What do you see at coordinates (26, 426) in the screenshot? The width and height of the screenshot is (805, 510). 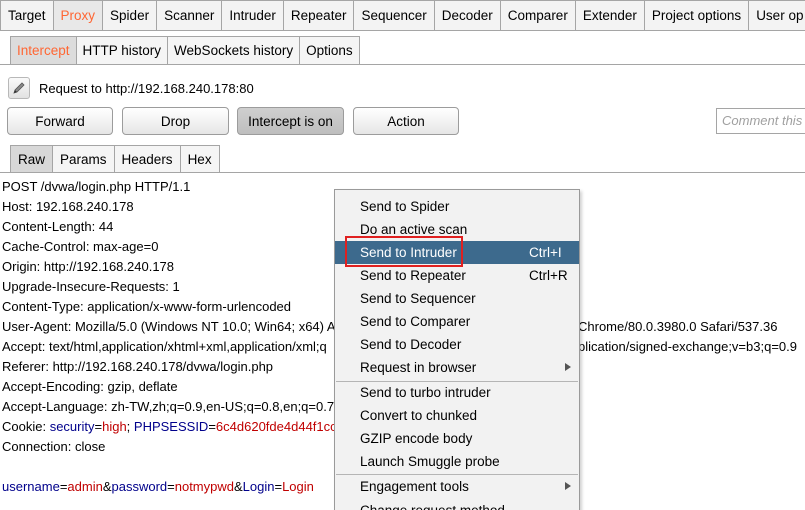 I see `cookie-prefix: Cookie:` at bounding box center [26, 426].